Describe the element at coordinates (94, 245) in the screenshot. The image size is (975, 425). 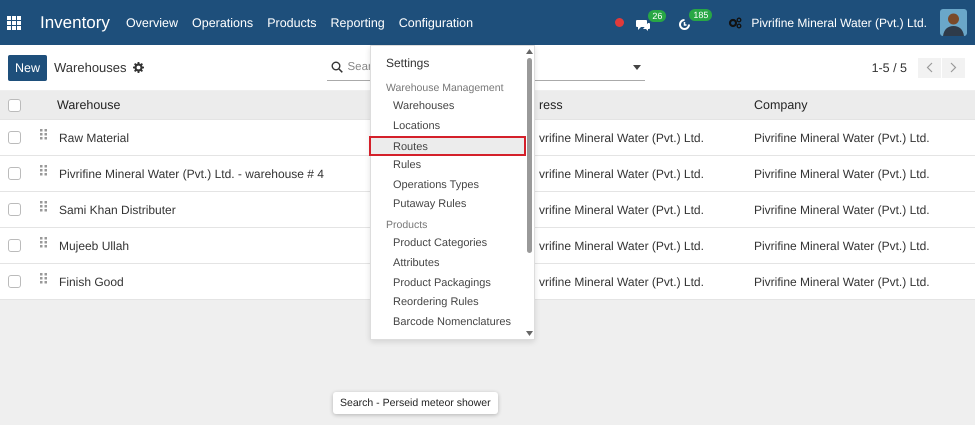
I see `table-cell: Mujeeb Ullah` at that location.